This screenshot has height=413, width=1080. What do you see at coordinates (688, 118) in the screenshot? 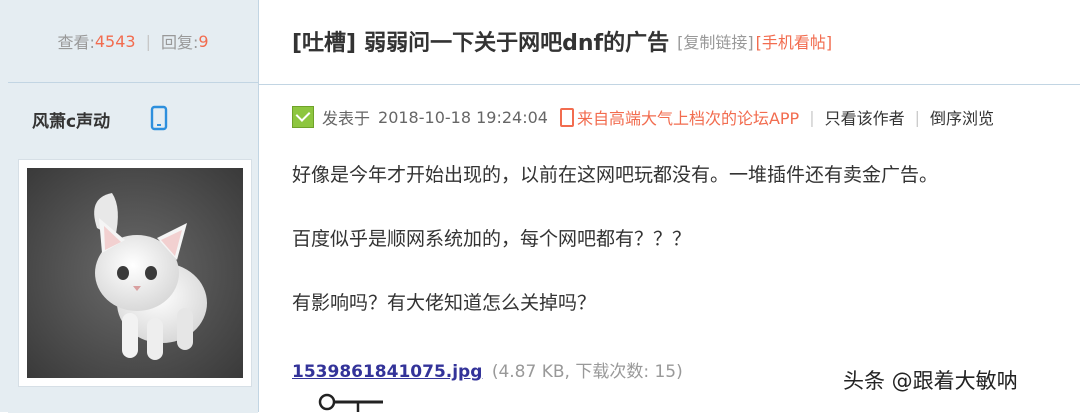
I see `post-source-text: 来自高端大气上档次的论坛APP` at bounding box center [688, 118].